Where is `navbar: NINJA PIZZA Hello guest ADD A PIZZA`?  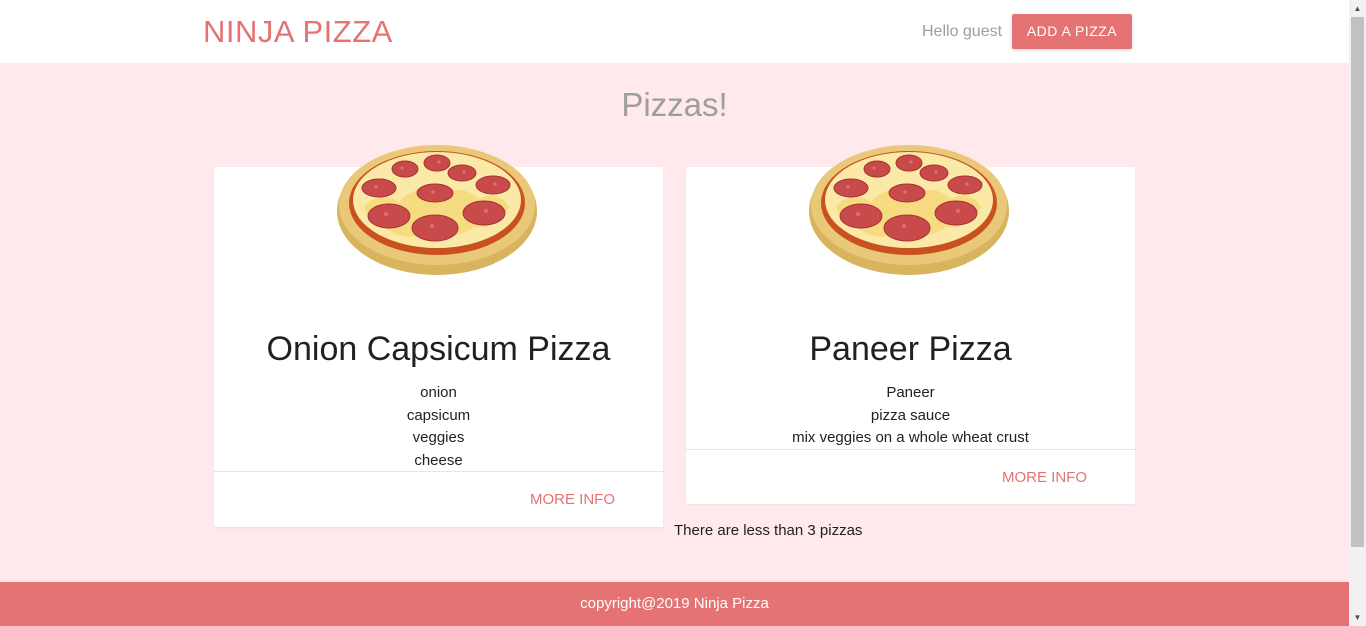
navbar: NINJA PIZZA Hello guest ADD A PIZZA is located at coordinates (674, 31).